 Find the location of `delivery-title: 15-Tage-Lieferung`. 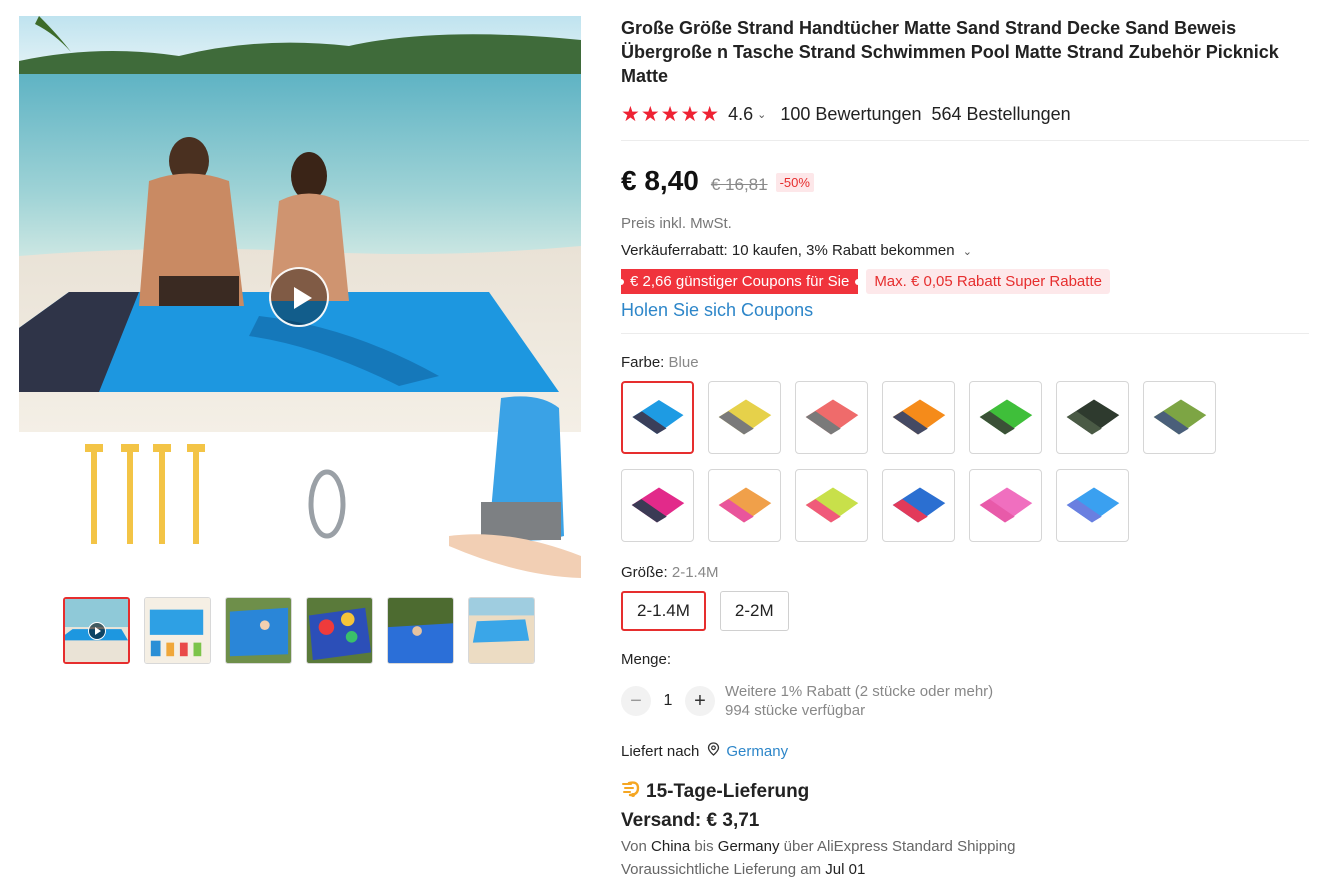

delivery-title: 15-Tage-Lieferung is located at coordinates (728, 791).